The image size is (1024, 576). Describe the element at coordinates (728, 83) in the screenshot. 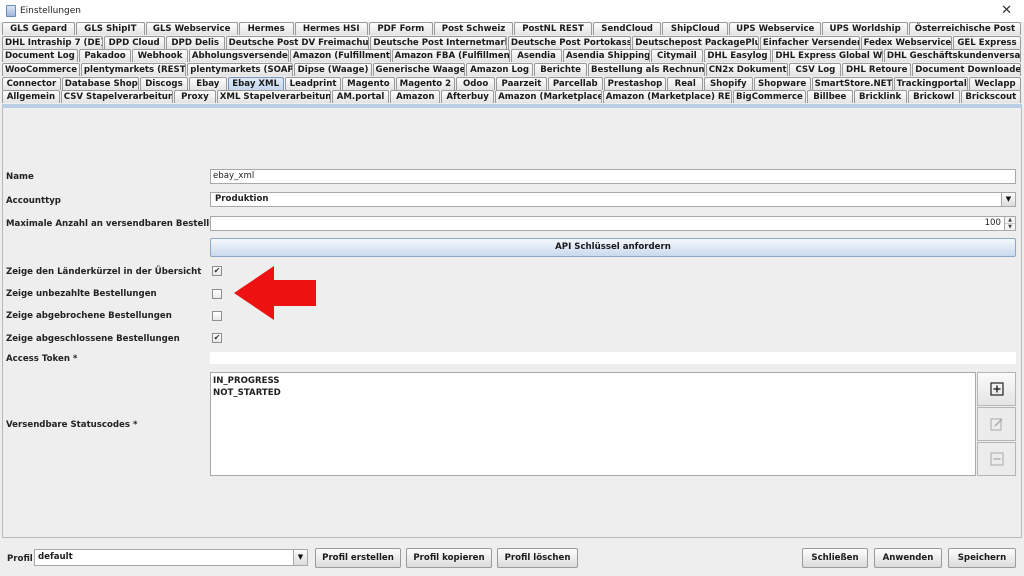

I see `tab-shopify: Shopify` at that location.